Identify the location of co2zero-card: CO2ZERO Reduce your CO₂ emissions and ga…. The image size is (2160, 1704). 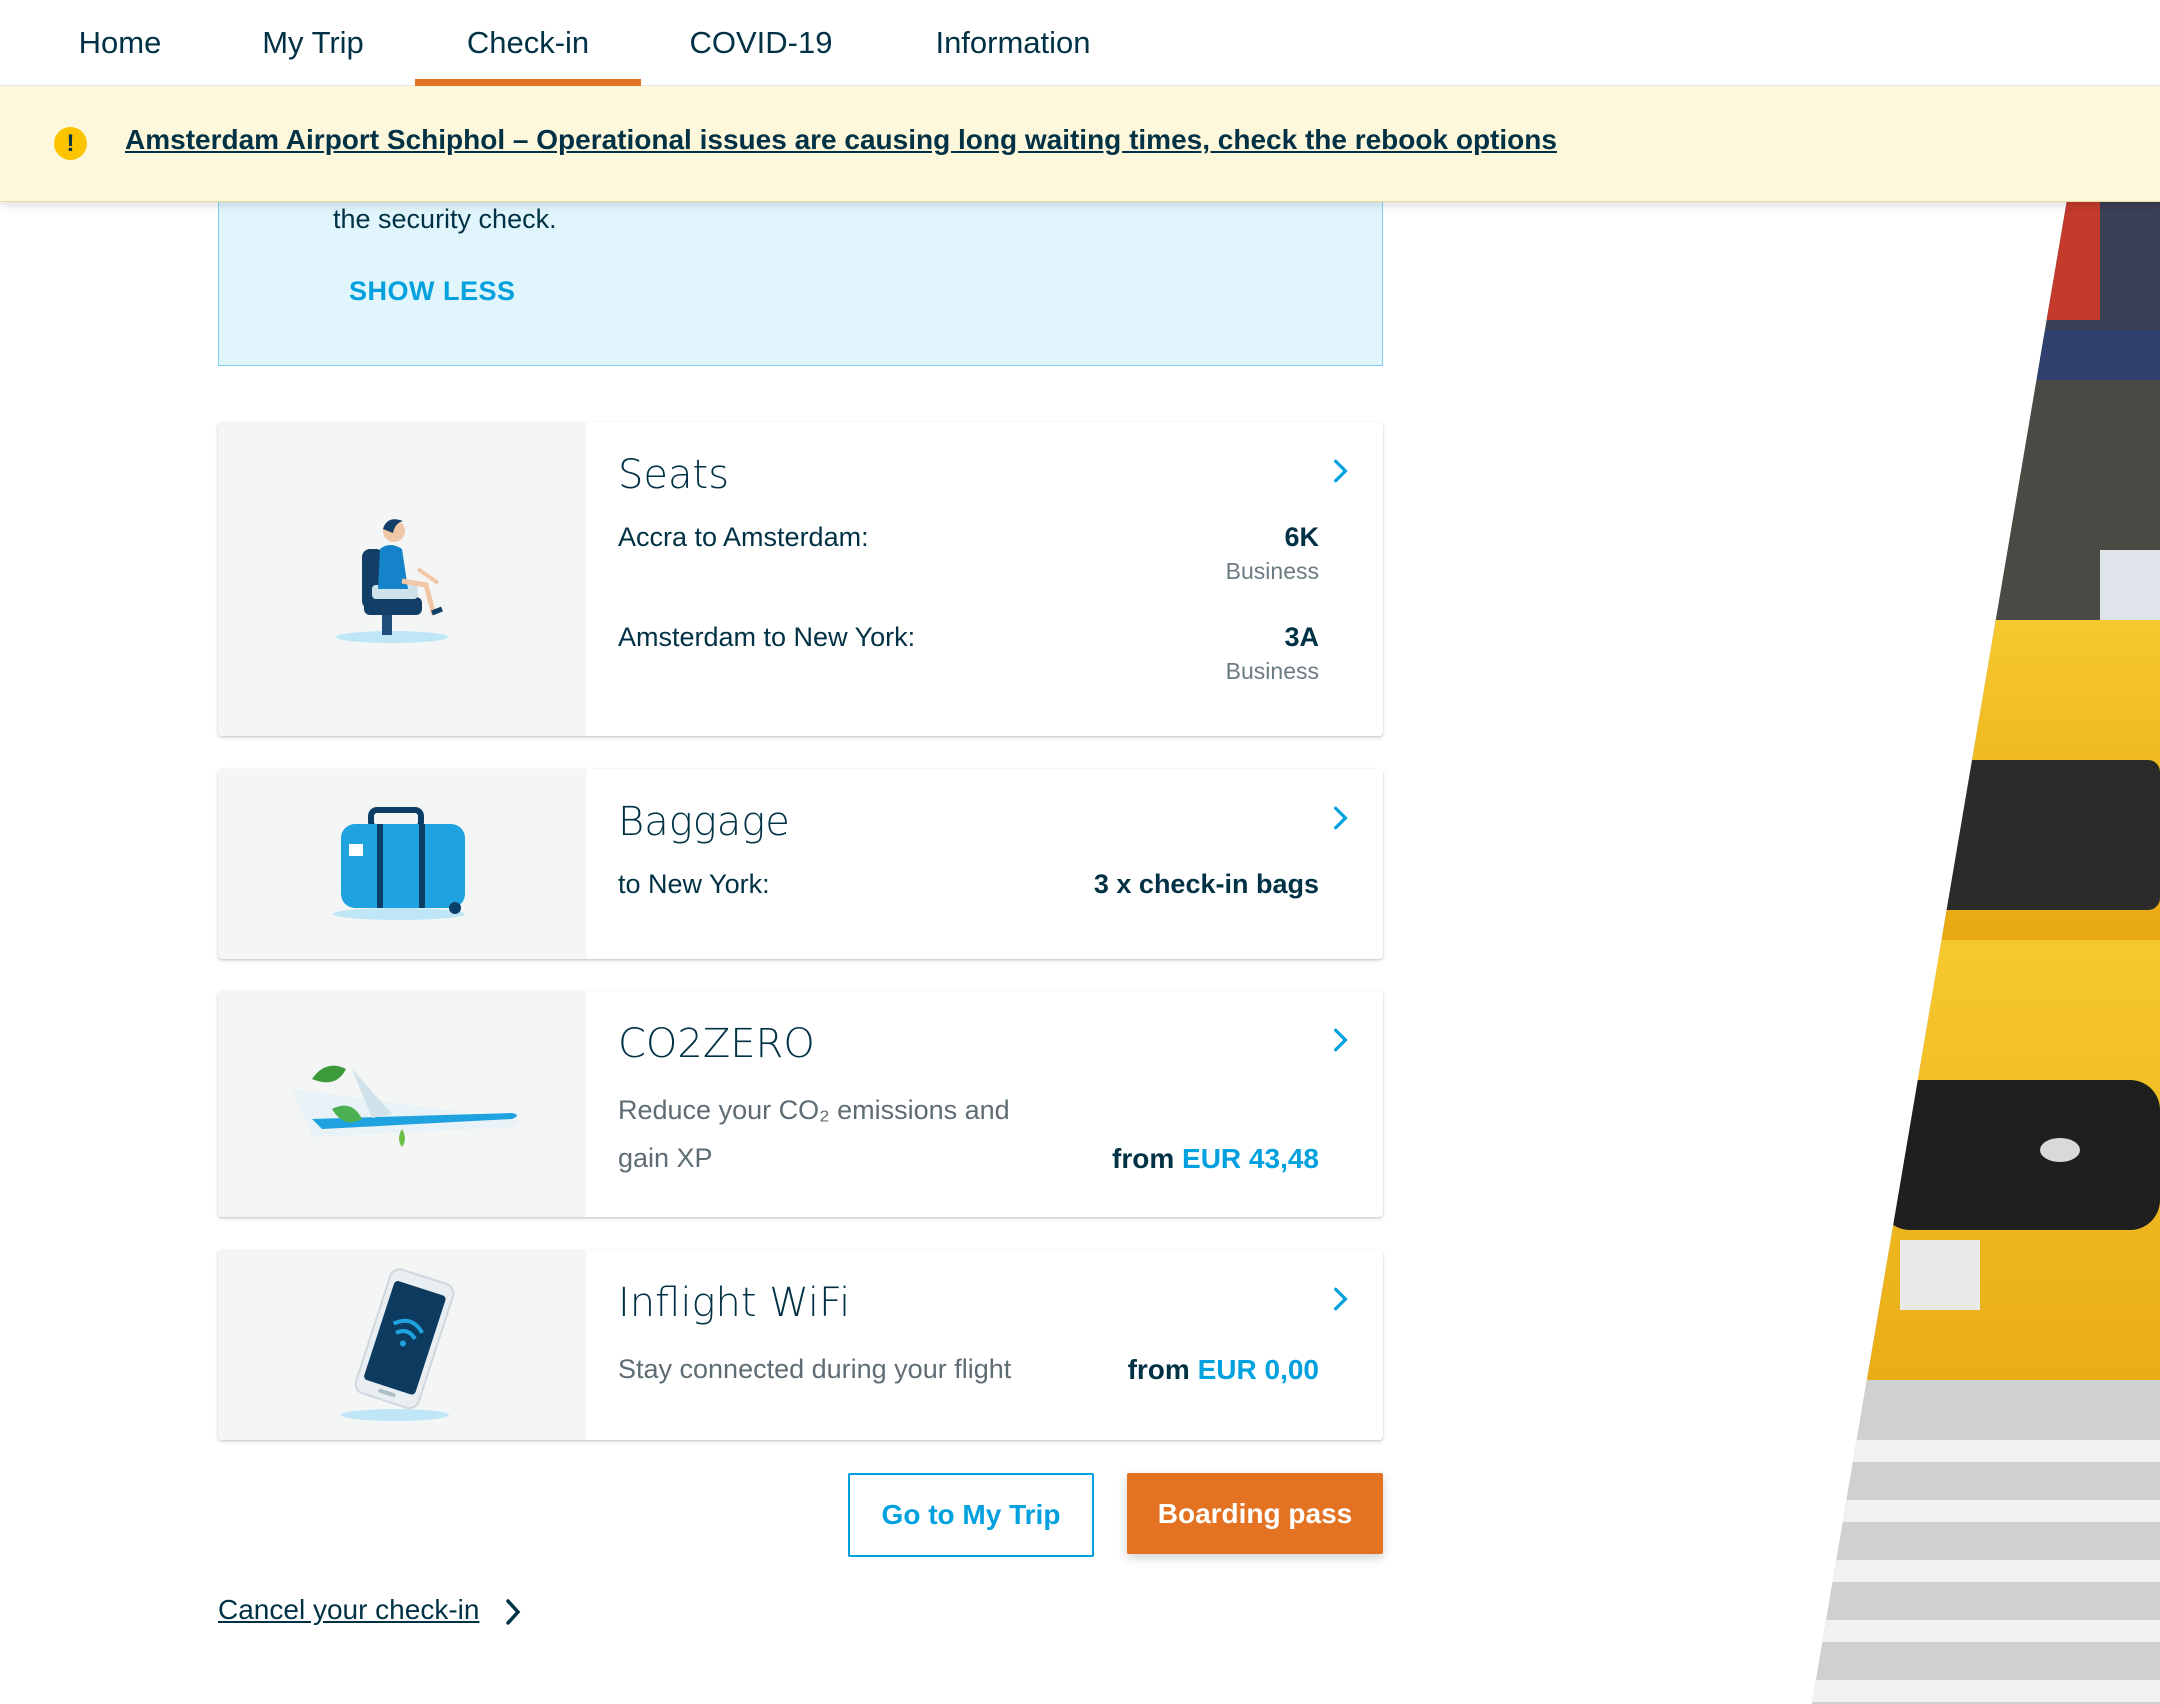
(800, 1104).